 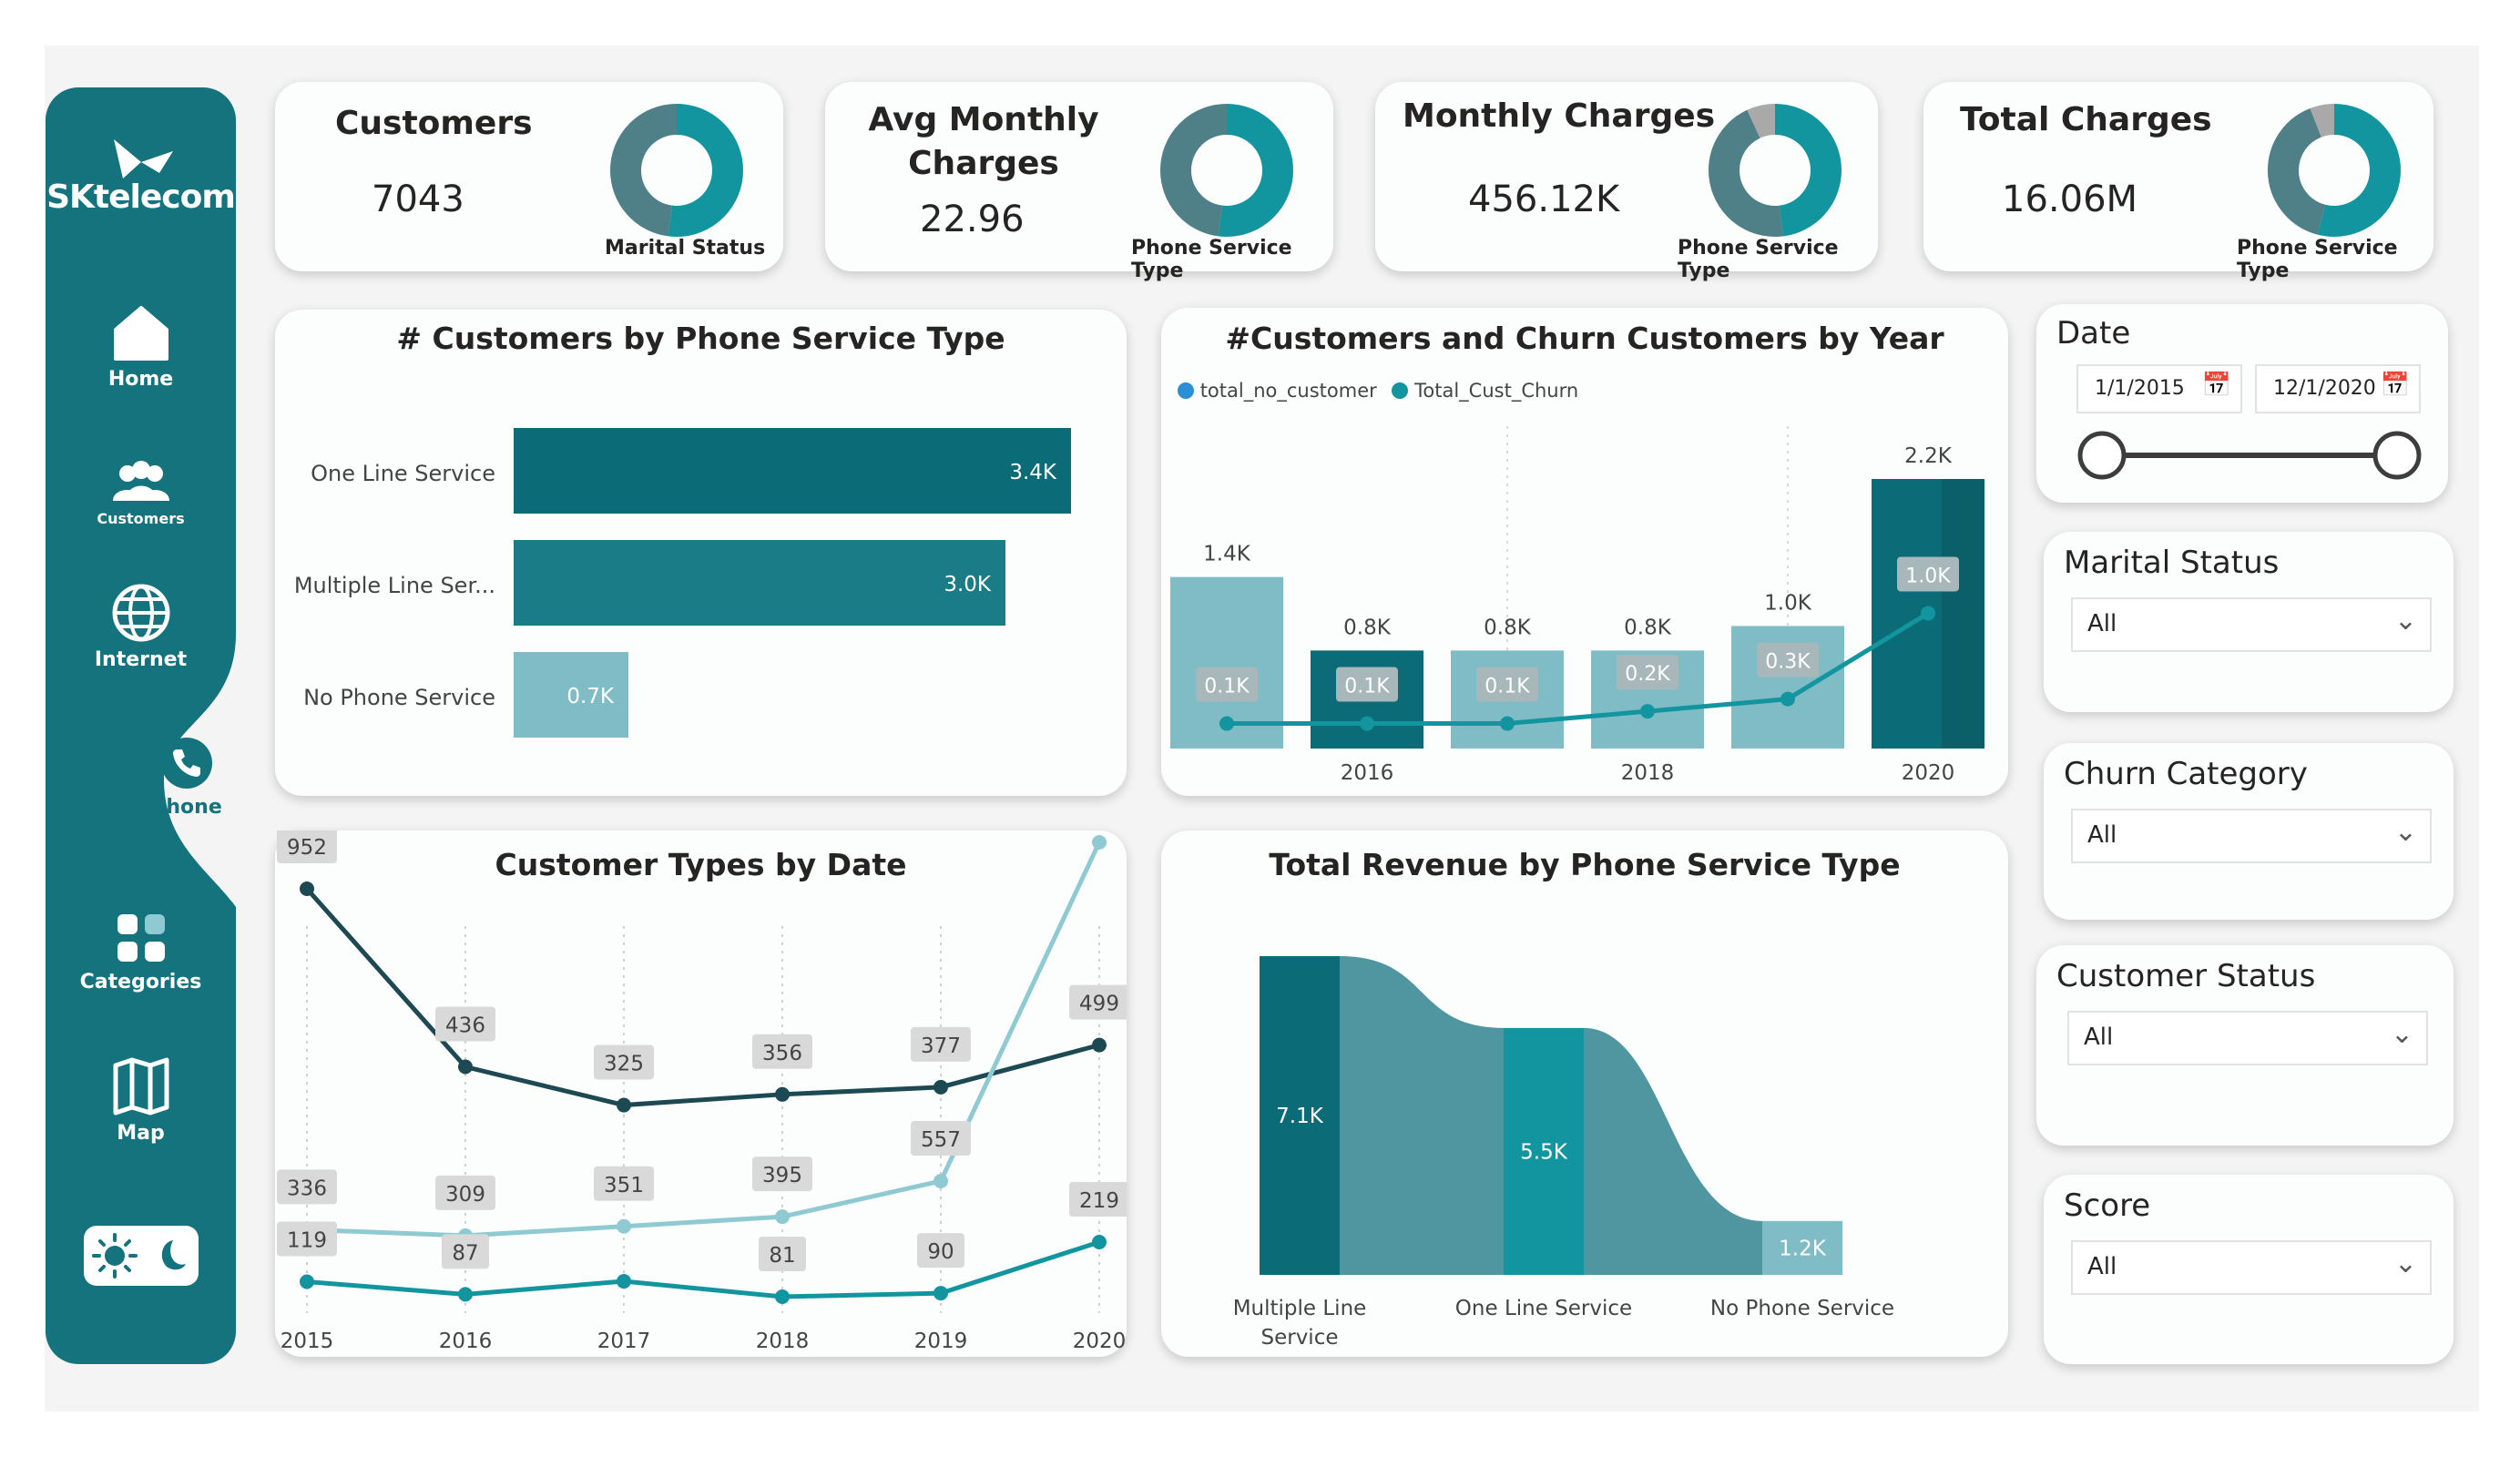 I want to click on column-value-label: 0.8K, so click(x=1648, y=627).